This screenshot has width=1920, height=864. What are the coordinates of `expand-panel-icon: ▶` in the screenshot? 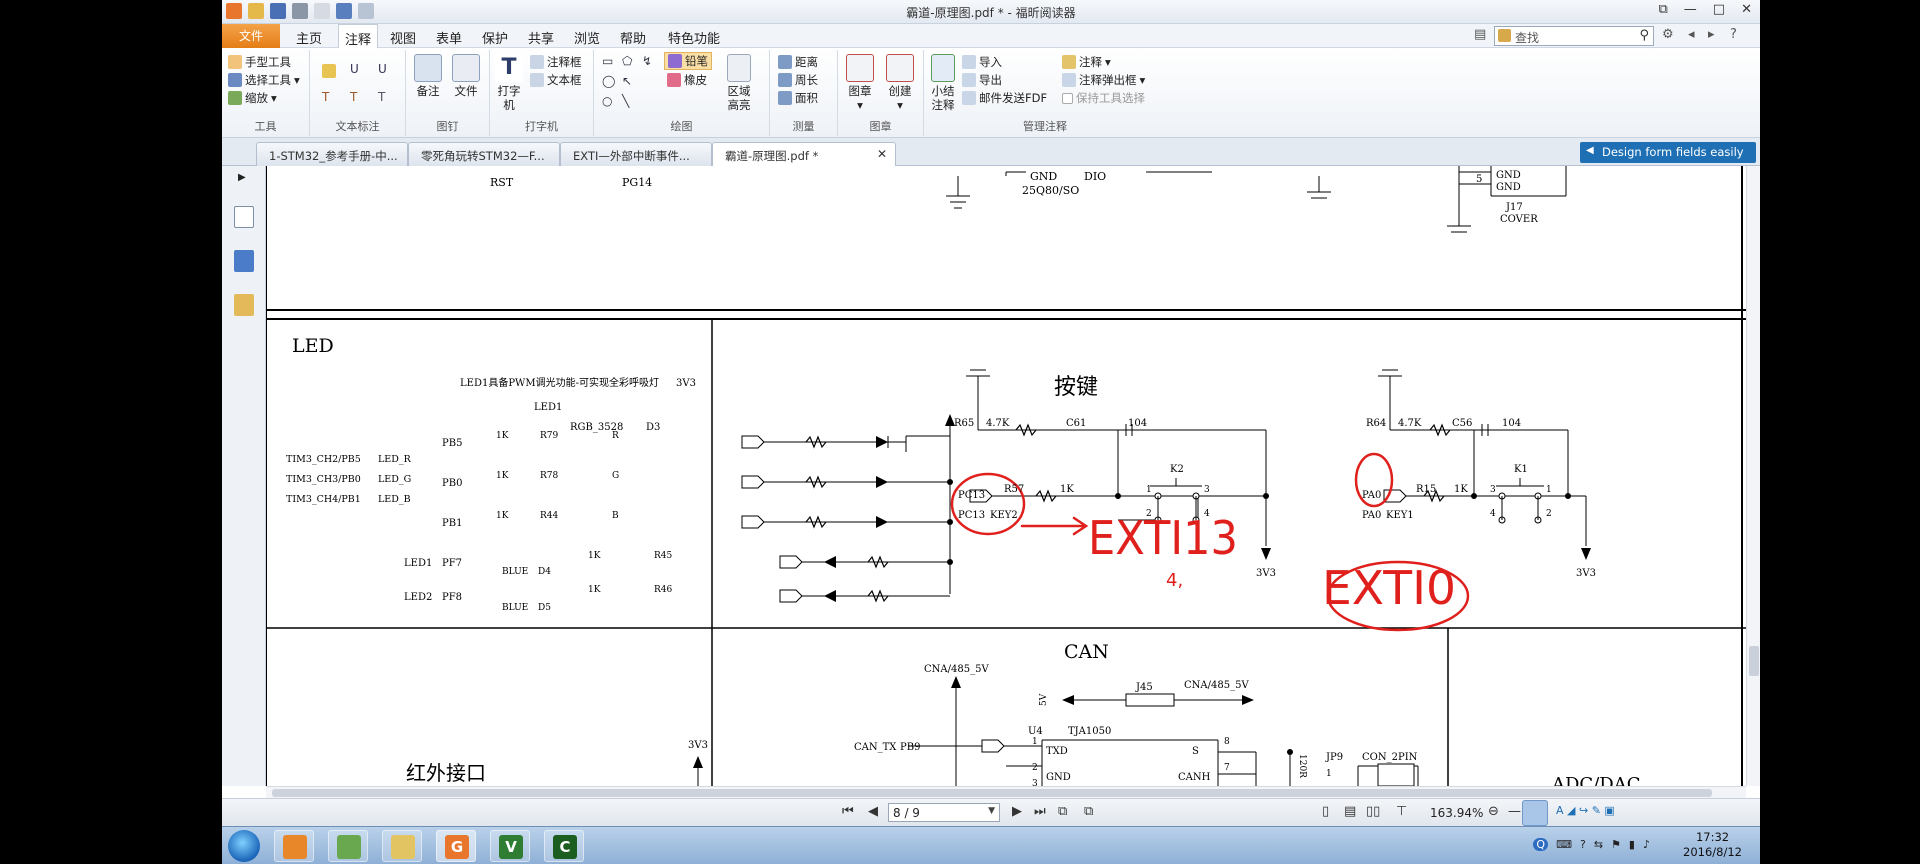 It's located at (242, 177).